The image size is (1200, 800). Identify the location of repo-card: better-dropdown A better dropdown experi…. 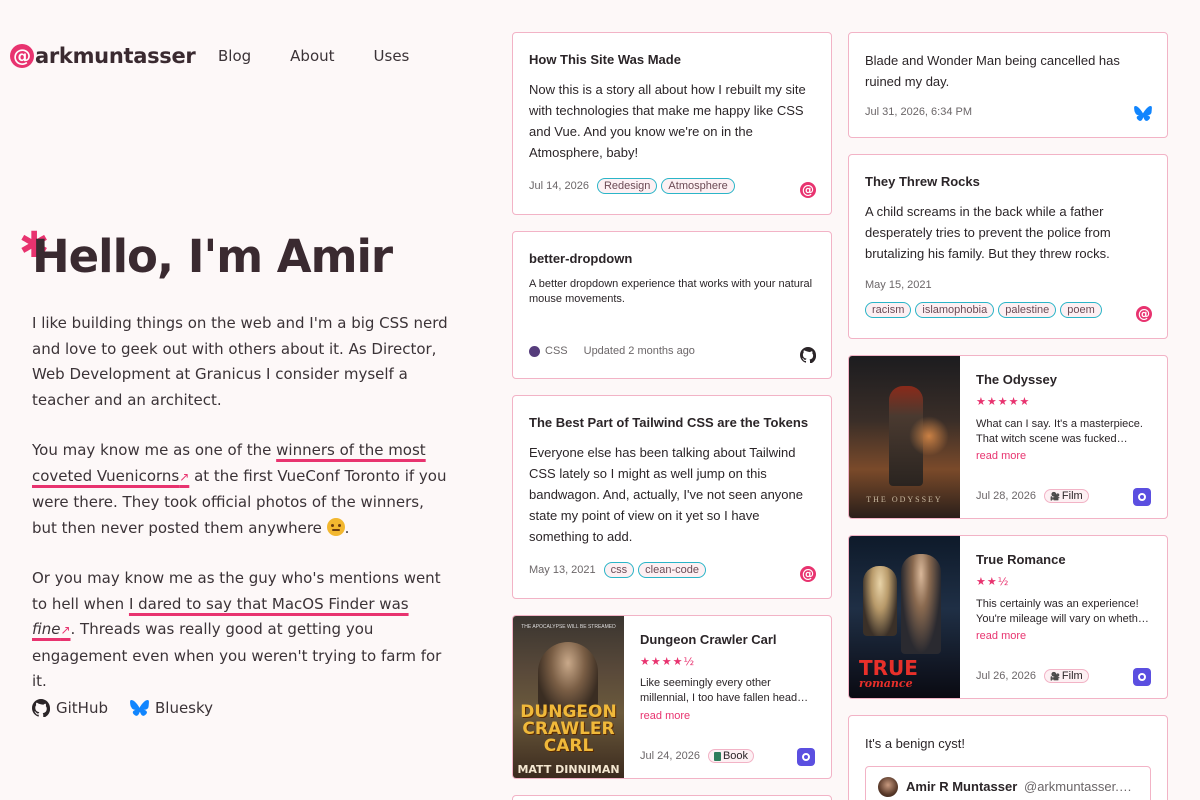
(672, 305).